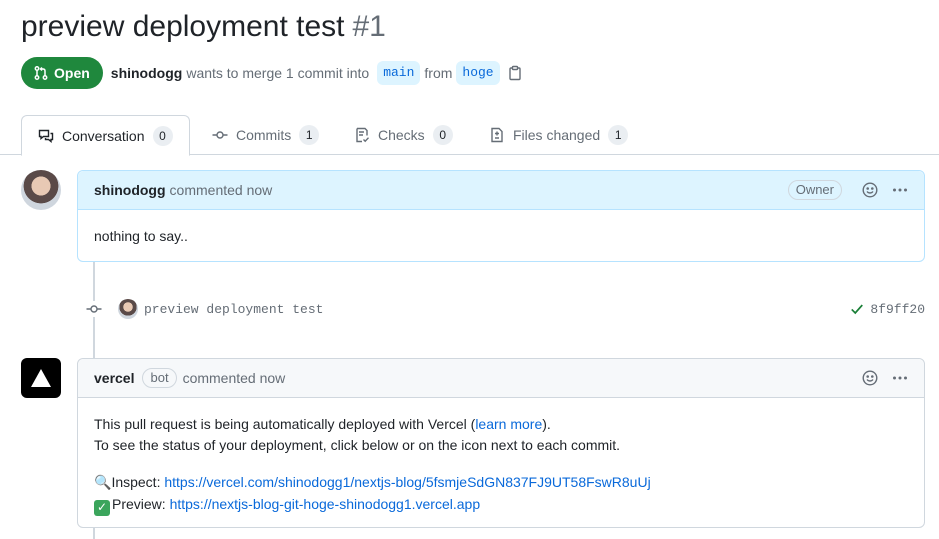 The image size is (939, 539). I want to click on comment-author-link: shinodogg, so click(130, 190).